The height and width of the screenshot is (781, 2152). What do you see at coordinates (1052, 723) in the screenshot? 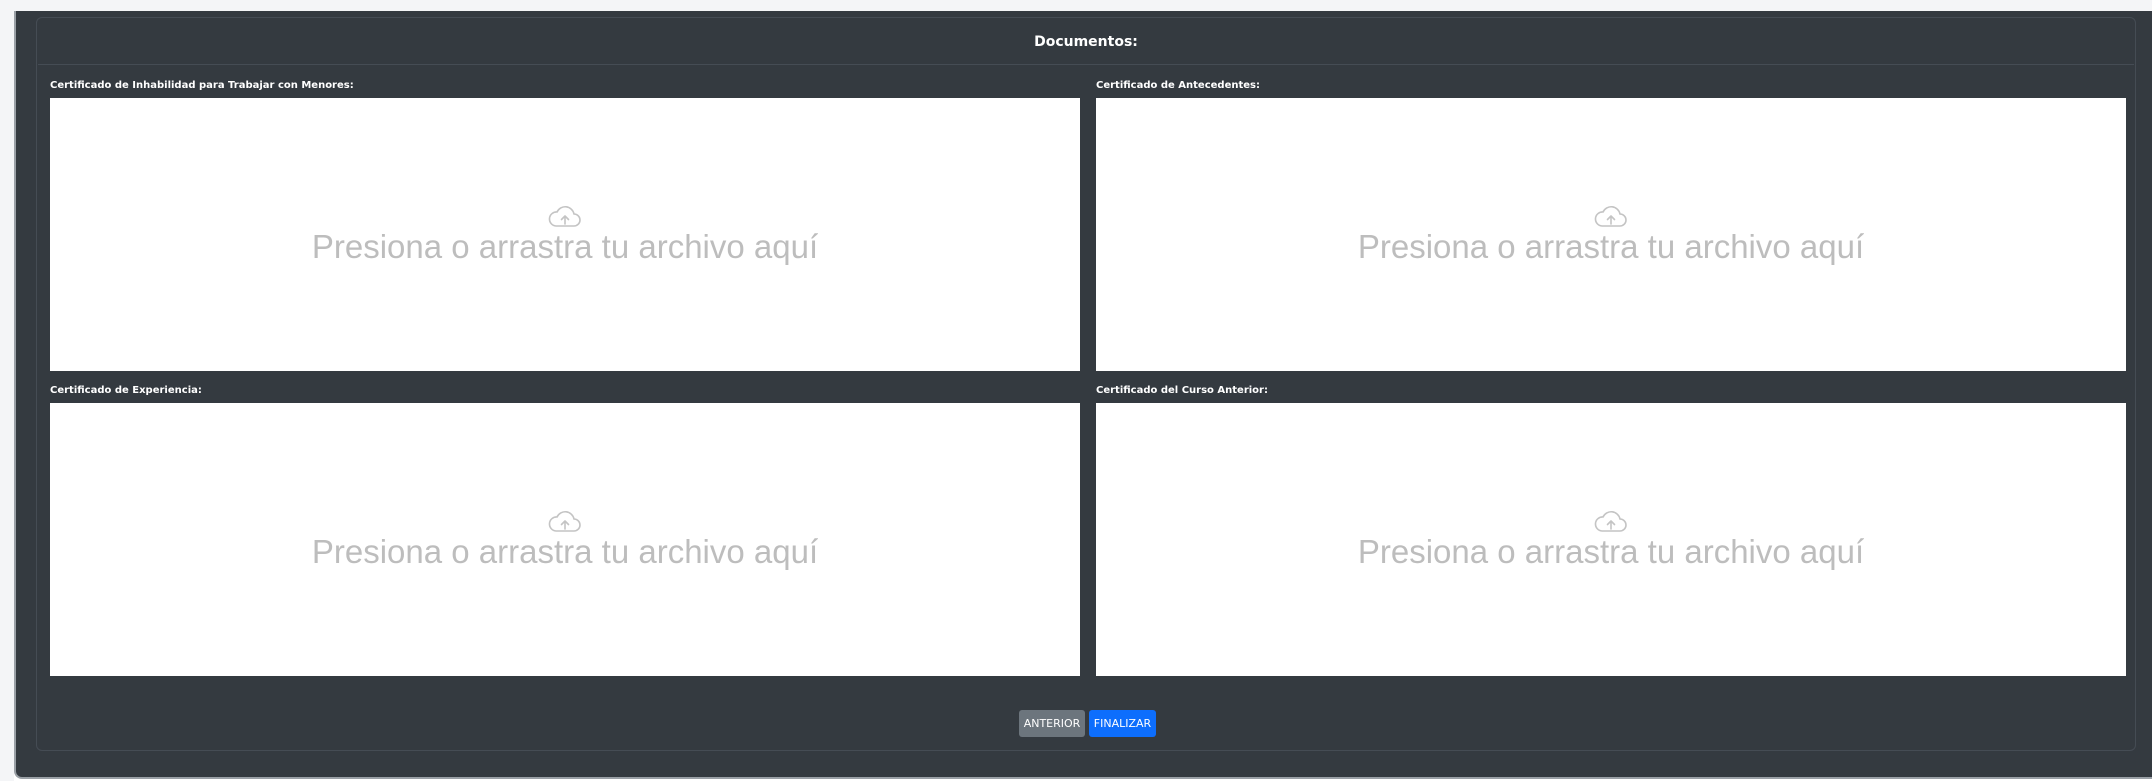
I see `previous-button: ANTERIOR` at bounding box center [1052, 723].